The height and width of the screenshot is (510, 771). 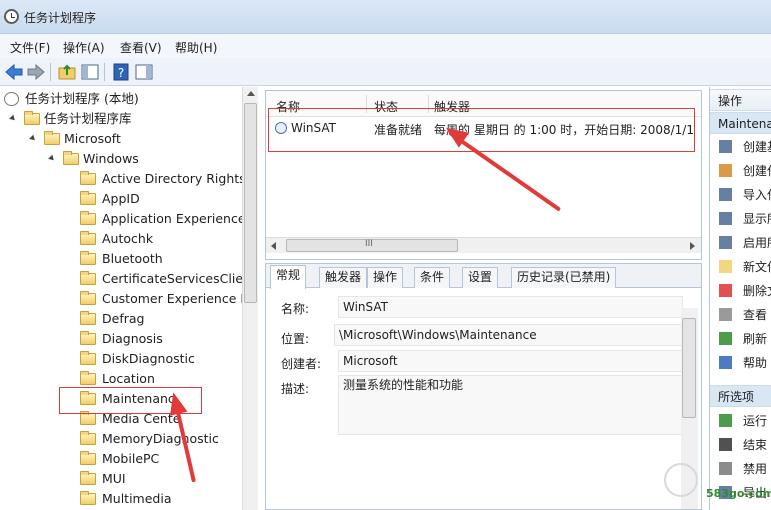 I want to click on show-hide-action-pane-icon, so click(x=144, y=72).